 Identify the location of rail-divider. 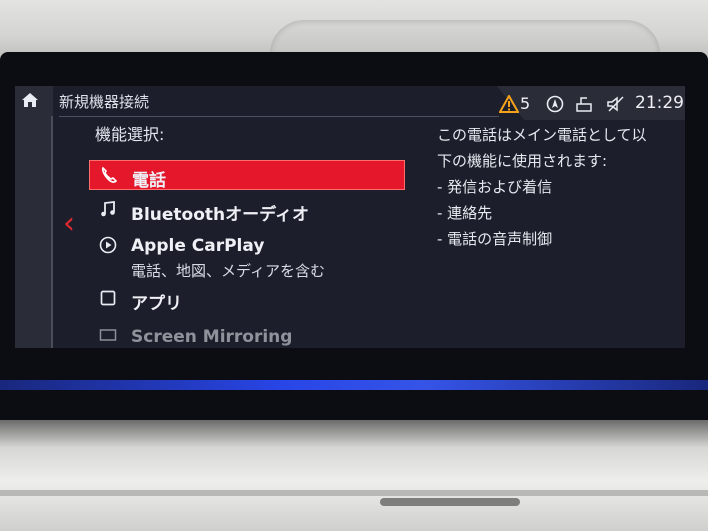
(52, 232).